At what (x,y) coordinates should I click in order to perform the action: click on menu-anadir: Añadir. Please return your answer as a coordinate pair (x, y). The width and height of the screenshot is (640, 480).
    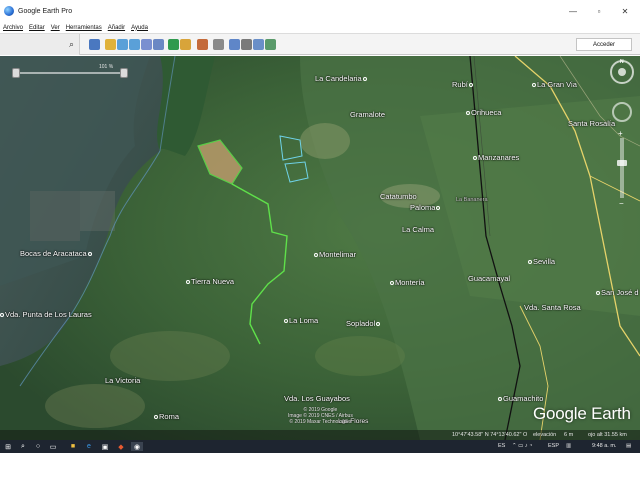
    Looking at the image, I should click on (116, 28).